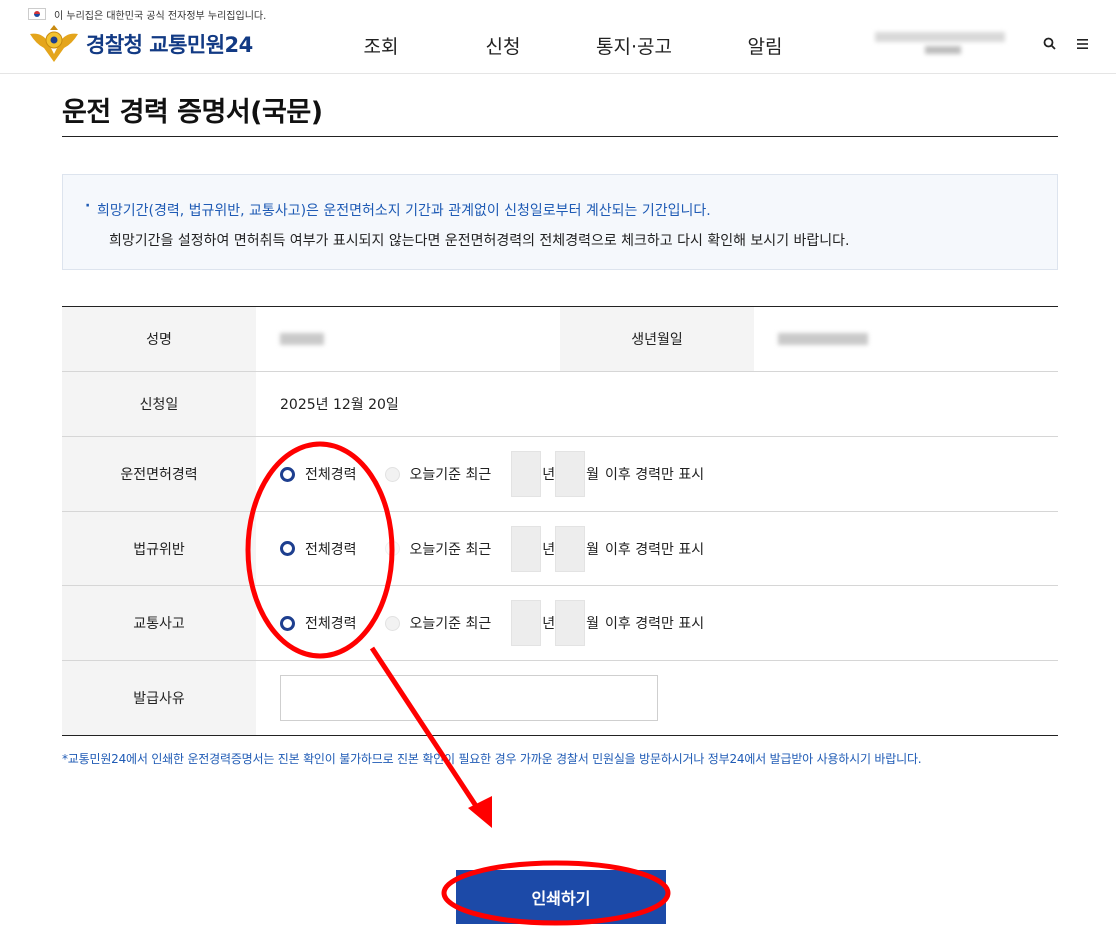 This screenshot has height=936, width=1116. Describe the element at coordinates (765, 45) in the screenshot. I see `nav-item-alerts: 알림` at that location.